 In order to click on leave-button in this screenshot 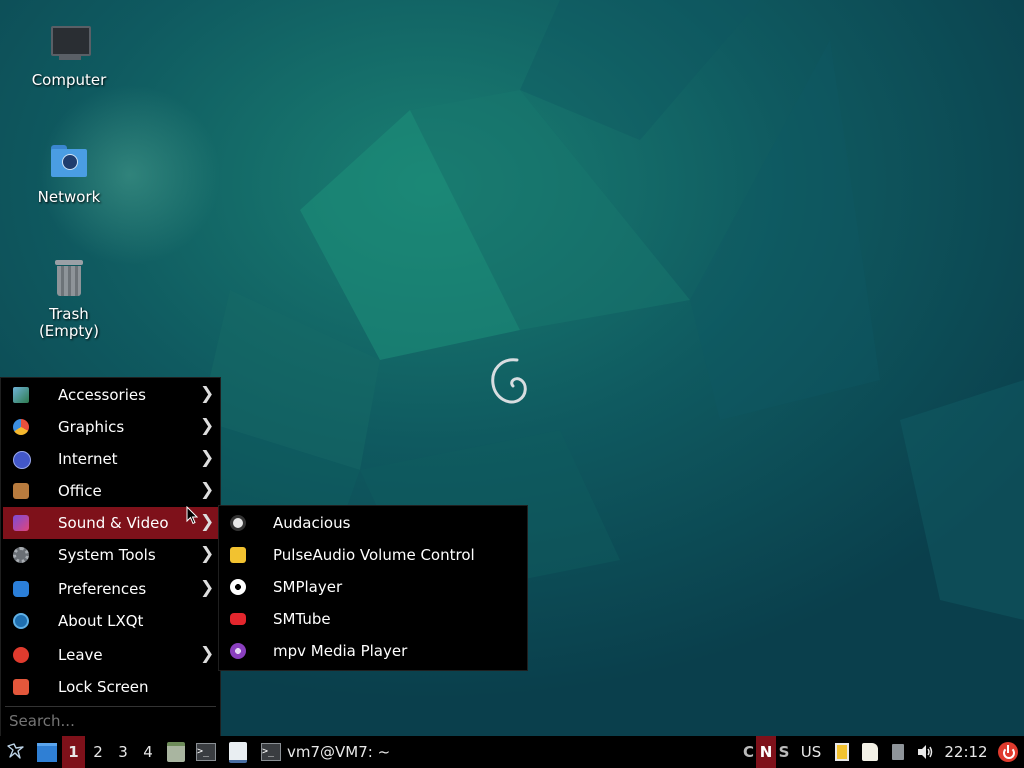, I will do `click(1008, 752)`.